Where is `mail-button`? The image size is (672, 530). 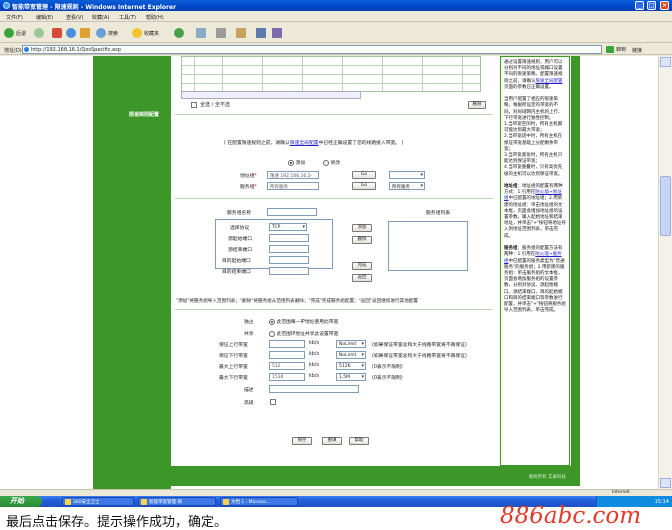
mail-button is located at coordinates (201, 33).